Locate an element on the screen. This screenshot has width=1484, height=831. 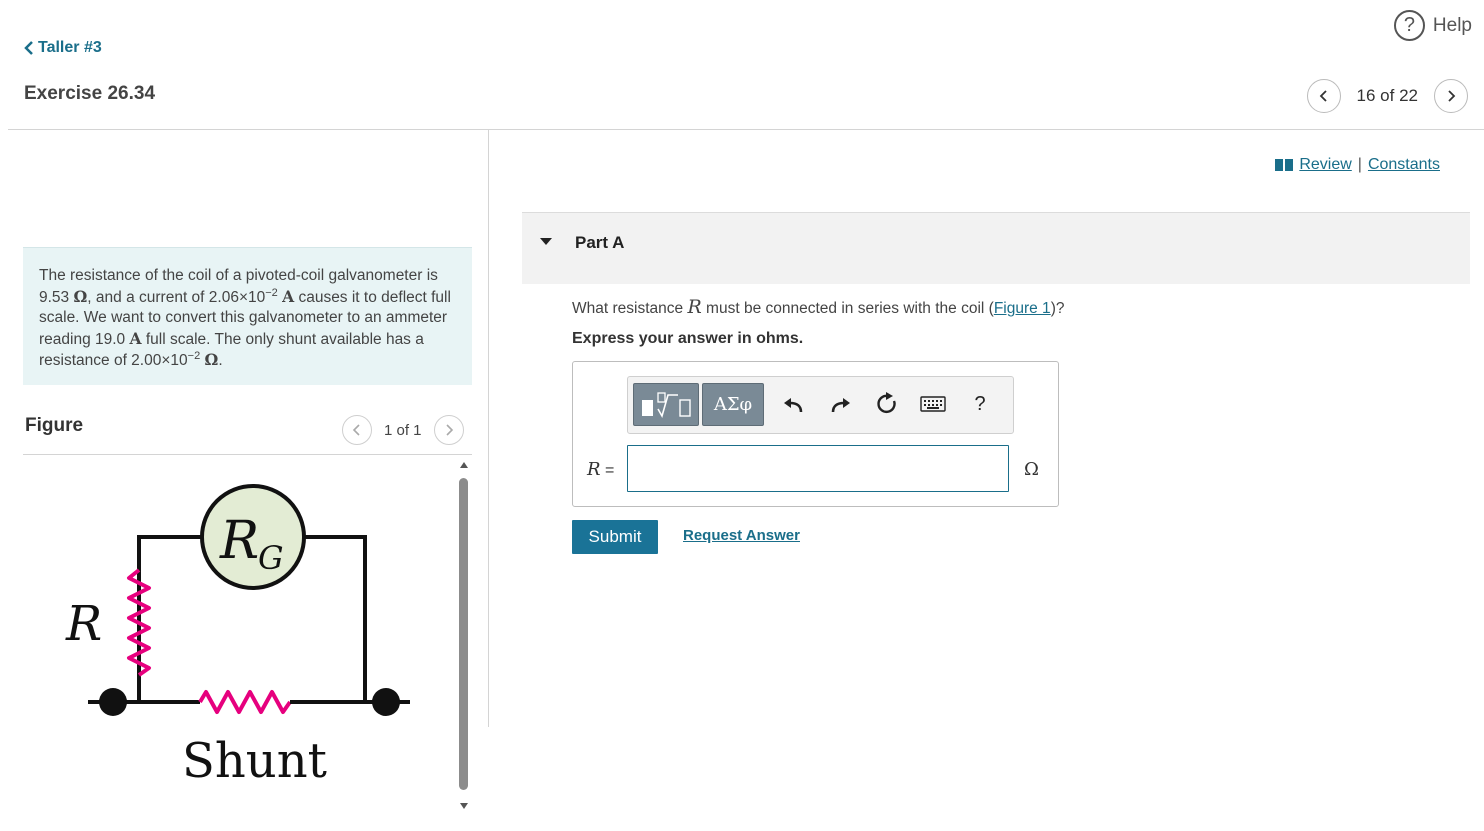
item-counter: 16 of 22 is located at coordinates (1387, 95).